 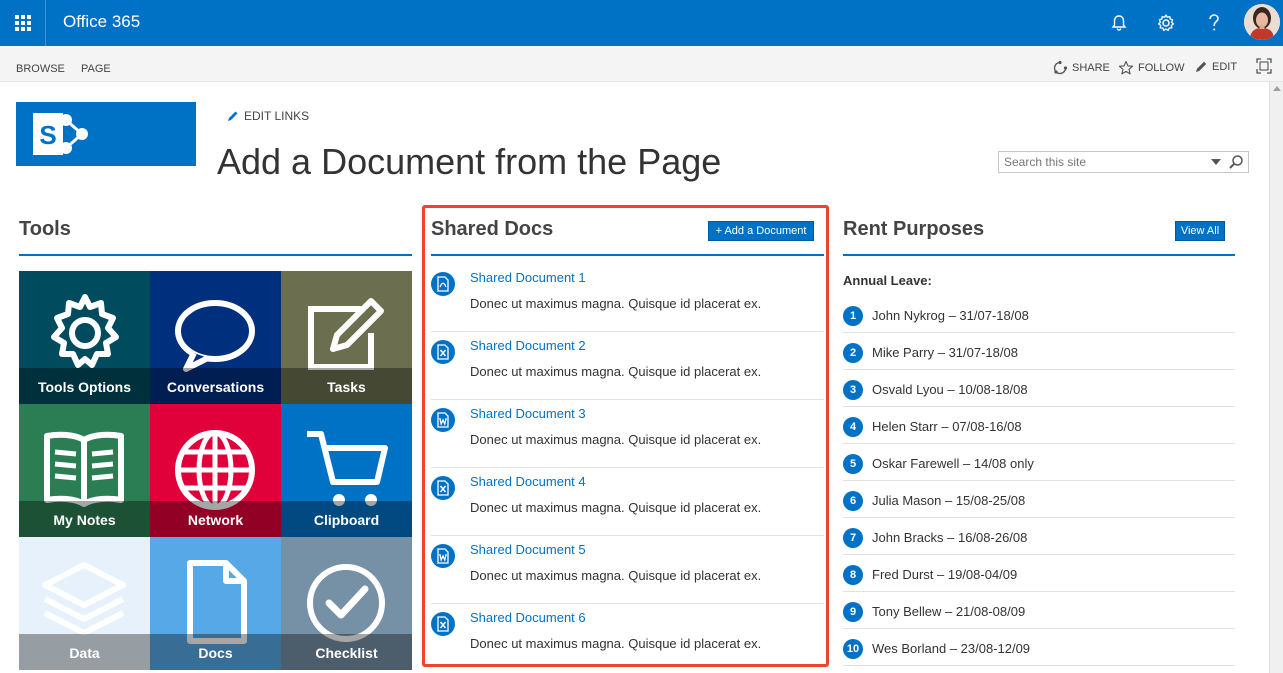 What do you see at coordinates (853, 464) in the screenshot?
I see `list-number-badge: 5` at bounding box center [853, 464].